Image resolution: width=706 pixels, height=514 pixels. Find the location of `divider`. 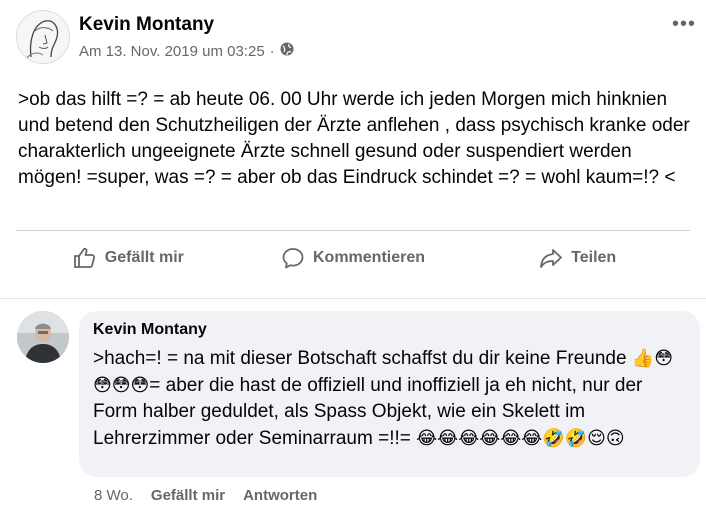

divider is located at coordinates (353, 230).